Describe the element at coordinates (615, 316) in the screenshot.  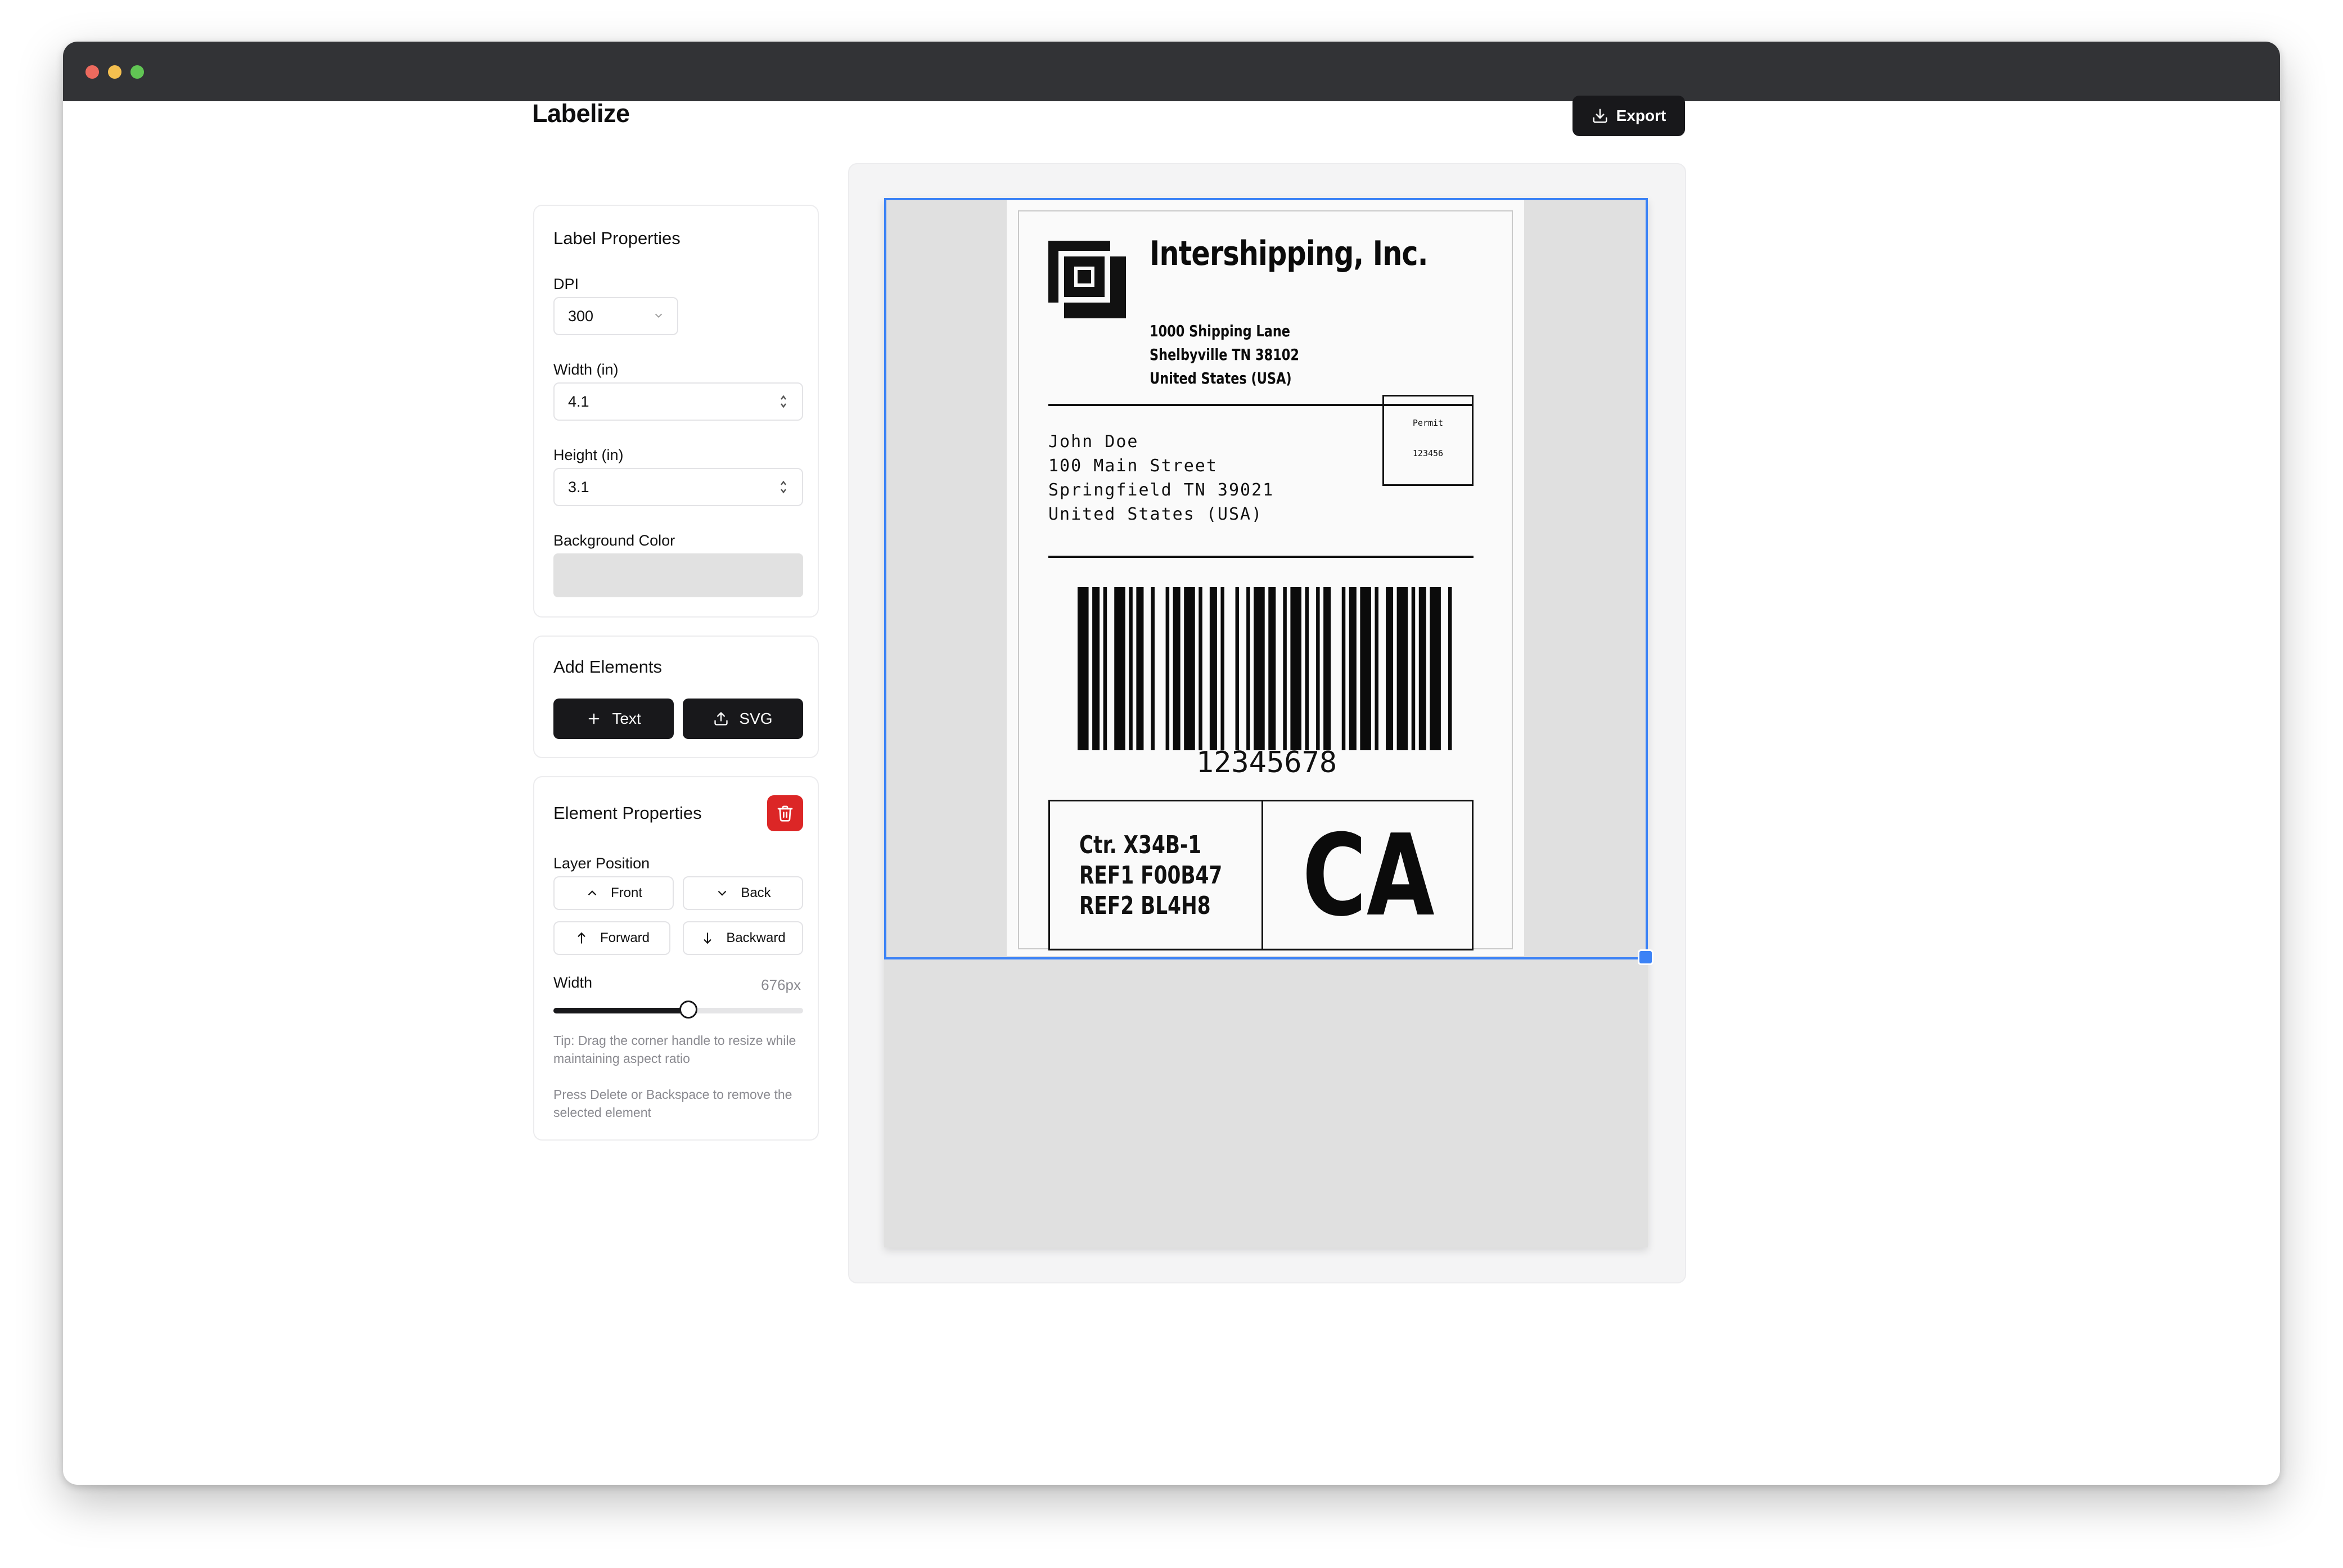
I see `dpi-select: 300` at that location.